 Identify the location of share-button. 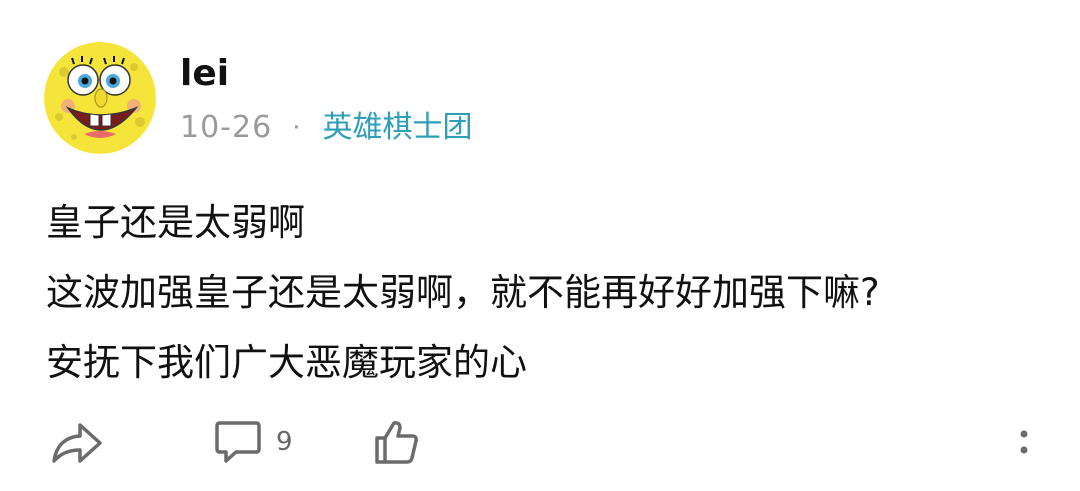
(77, 442).